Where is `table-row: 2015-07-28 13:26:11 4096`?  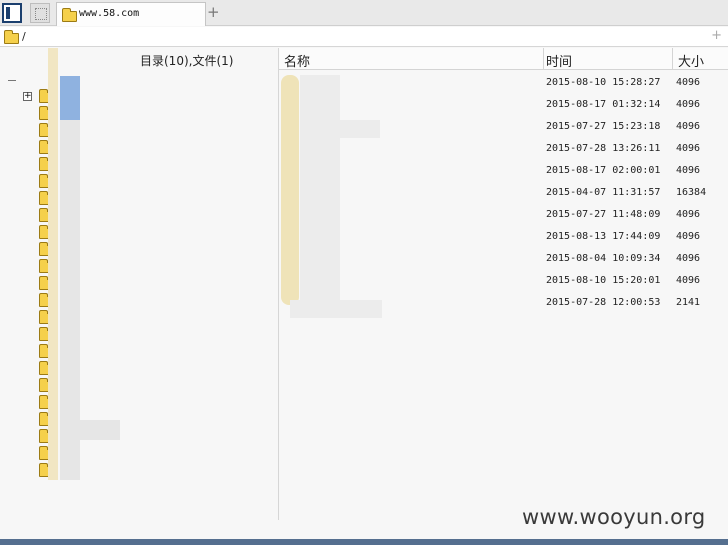
table-row: 2015-07-28 13:26:11 4096 is located at coordinates (503, 150).